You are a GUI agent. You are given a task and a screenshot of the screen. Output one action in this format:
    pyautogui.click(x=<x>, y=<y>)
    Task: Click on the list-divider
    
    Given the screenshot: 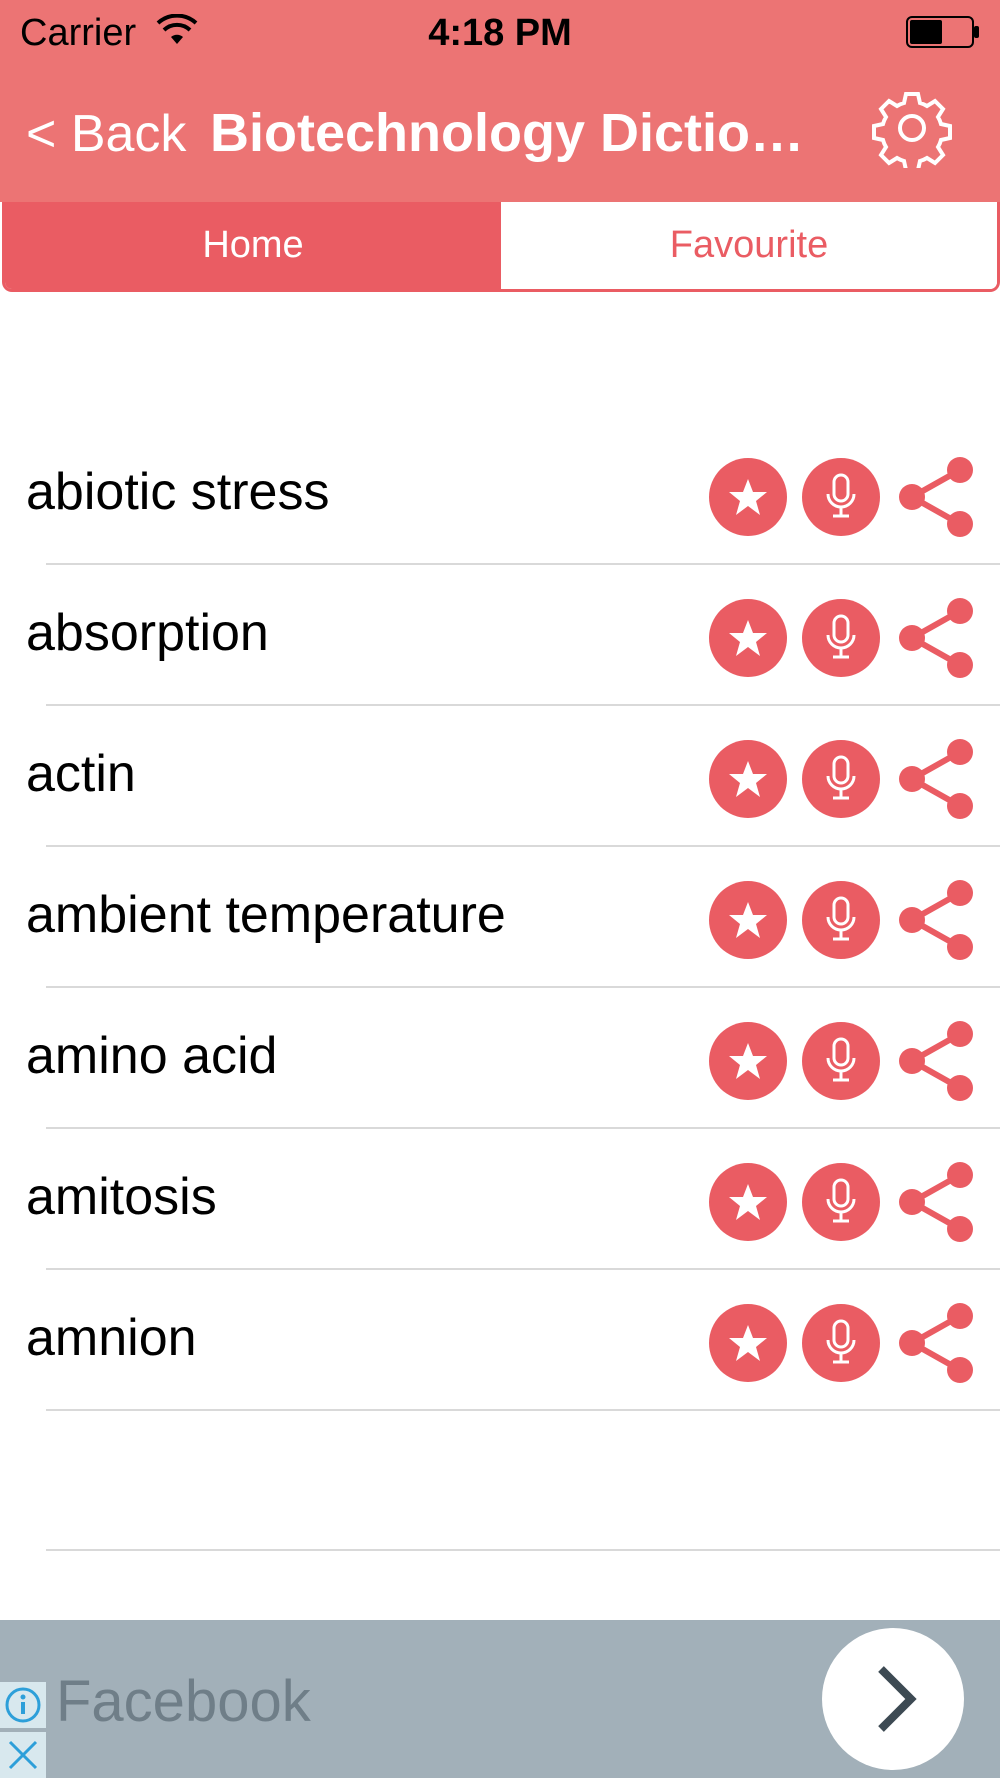 What is the action you would take?
    pyautogui.click(x=523, y=1550)
    